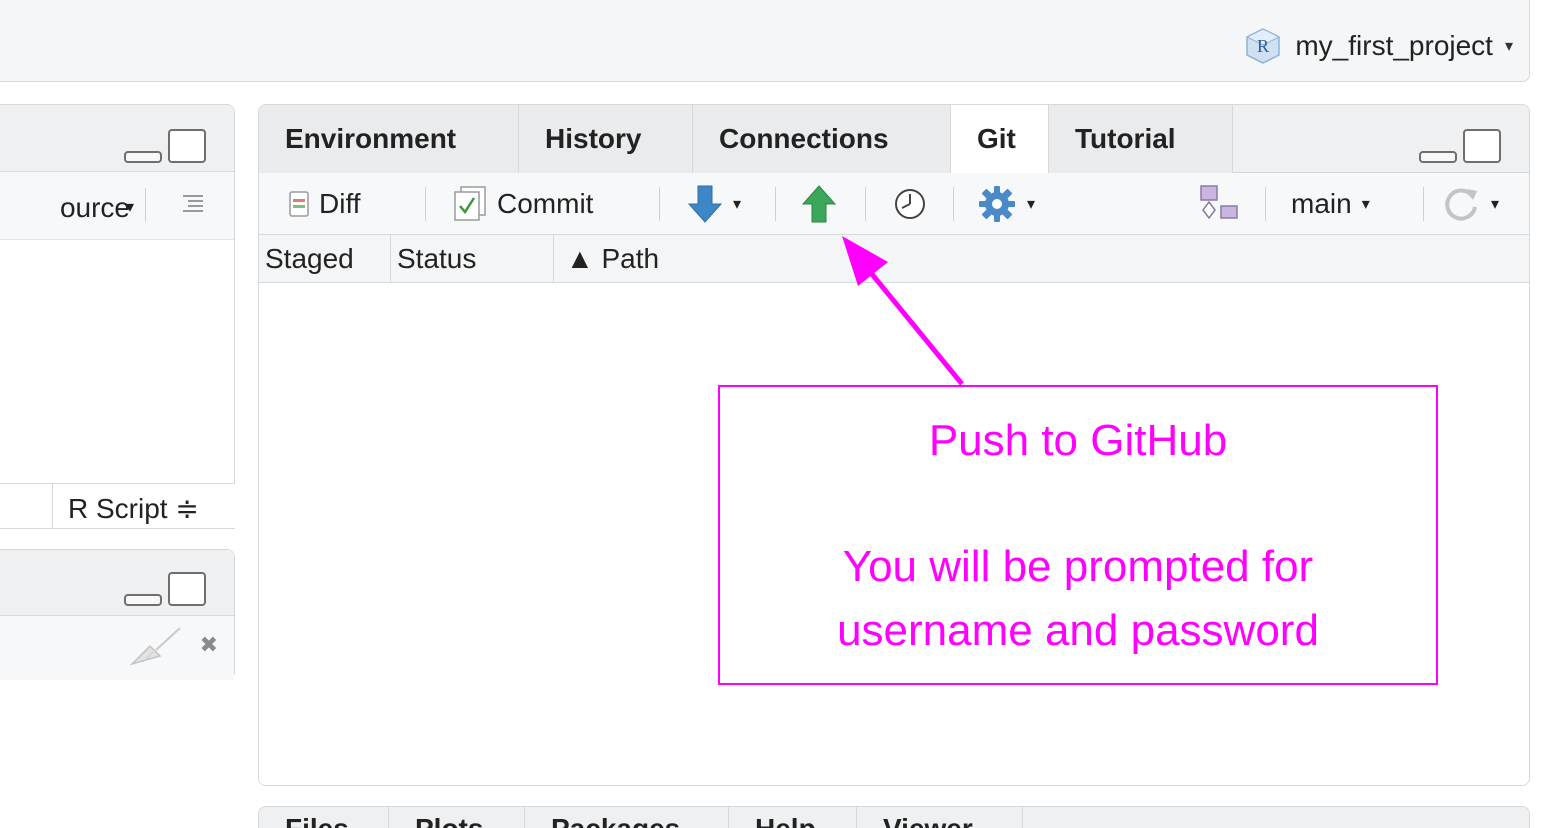 The height and width of the screenshot is (828, 1542). Describe the element at coordinates (1321, 203) in the screenshot. I see `branch-label: main` at that location.